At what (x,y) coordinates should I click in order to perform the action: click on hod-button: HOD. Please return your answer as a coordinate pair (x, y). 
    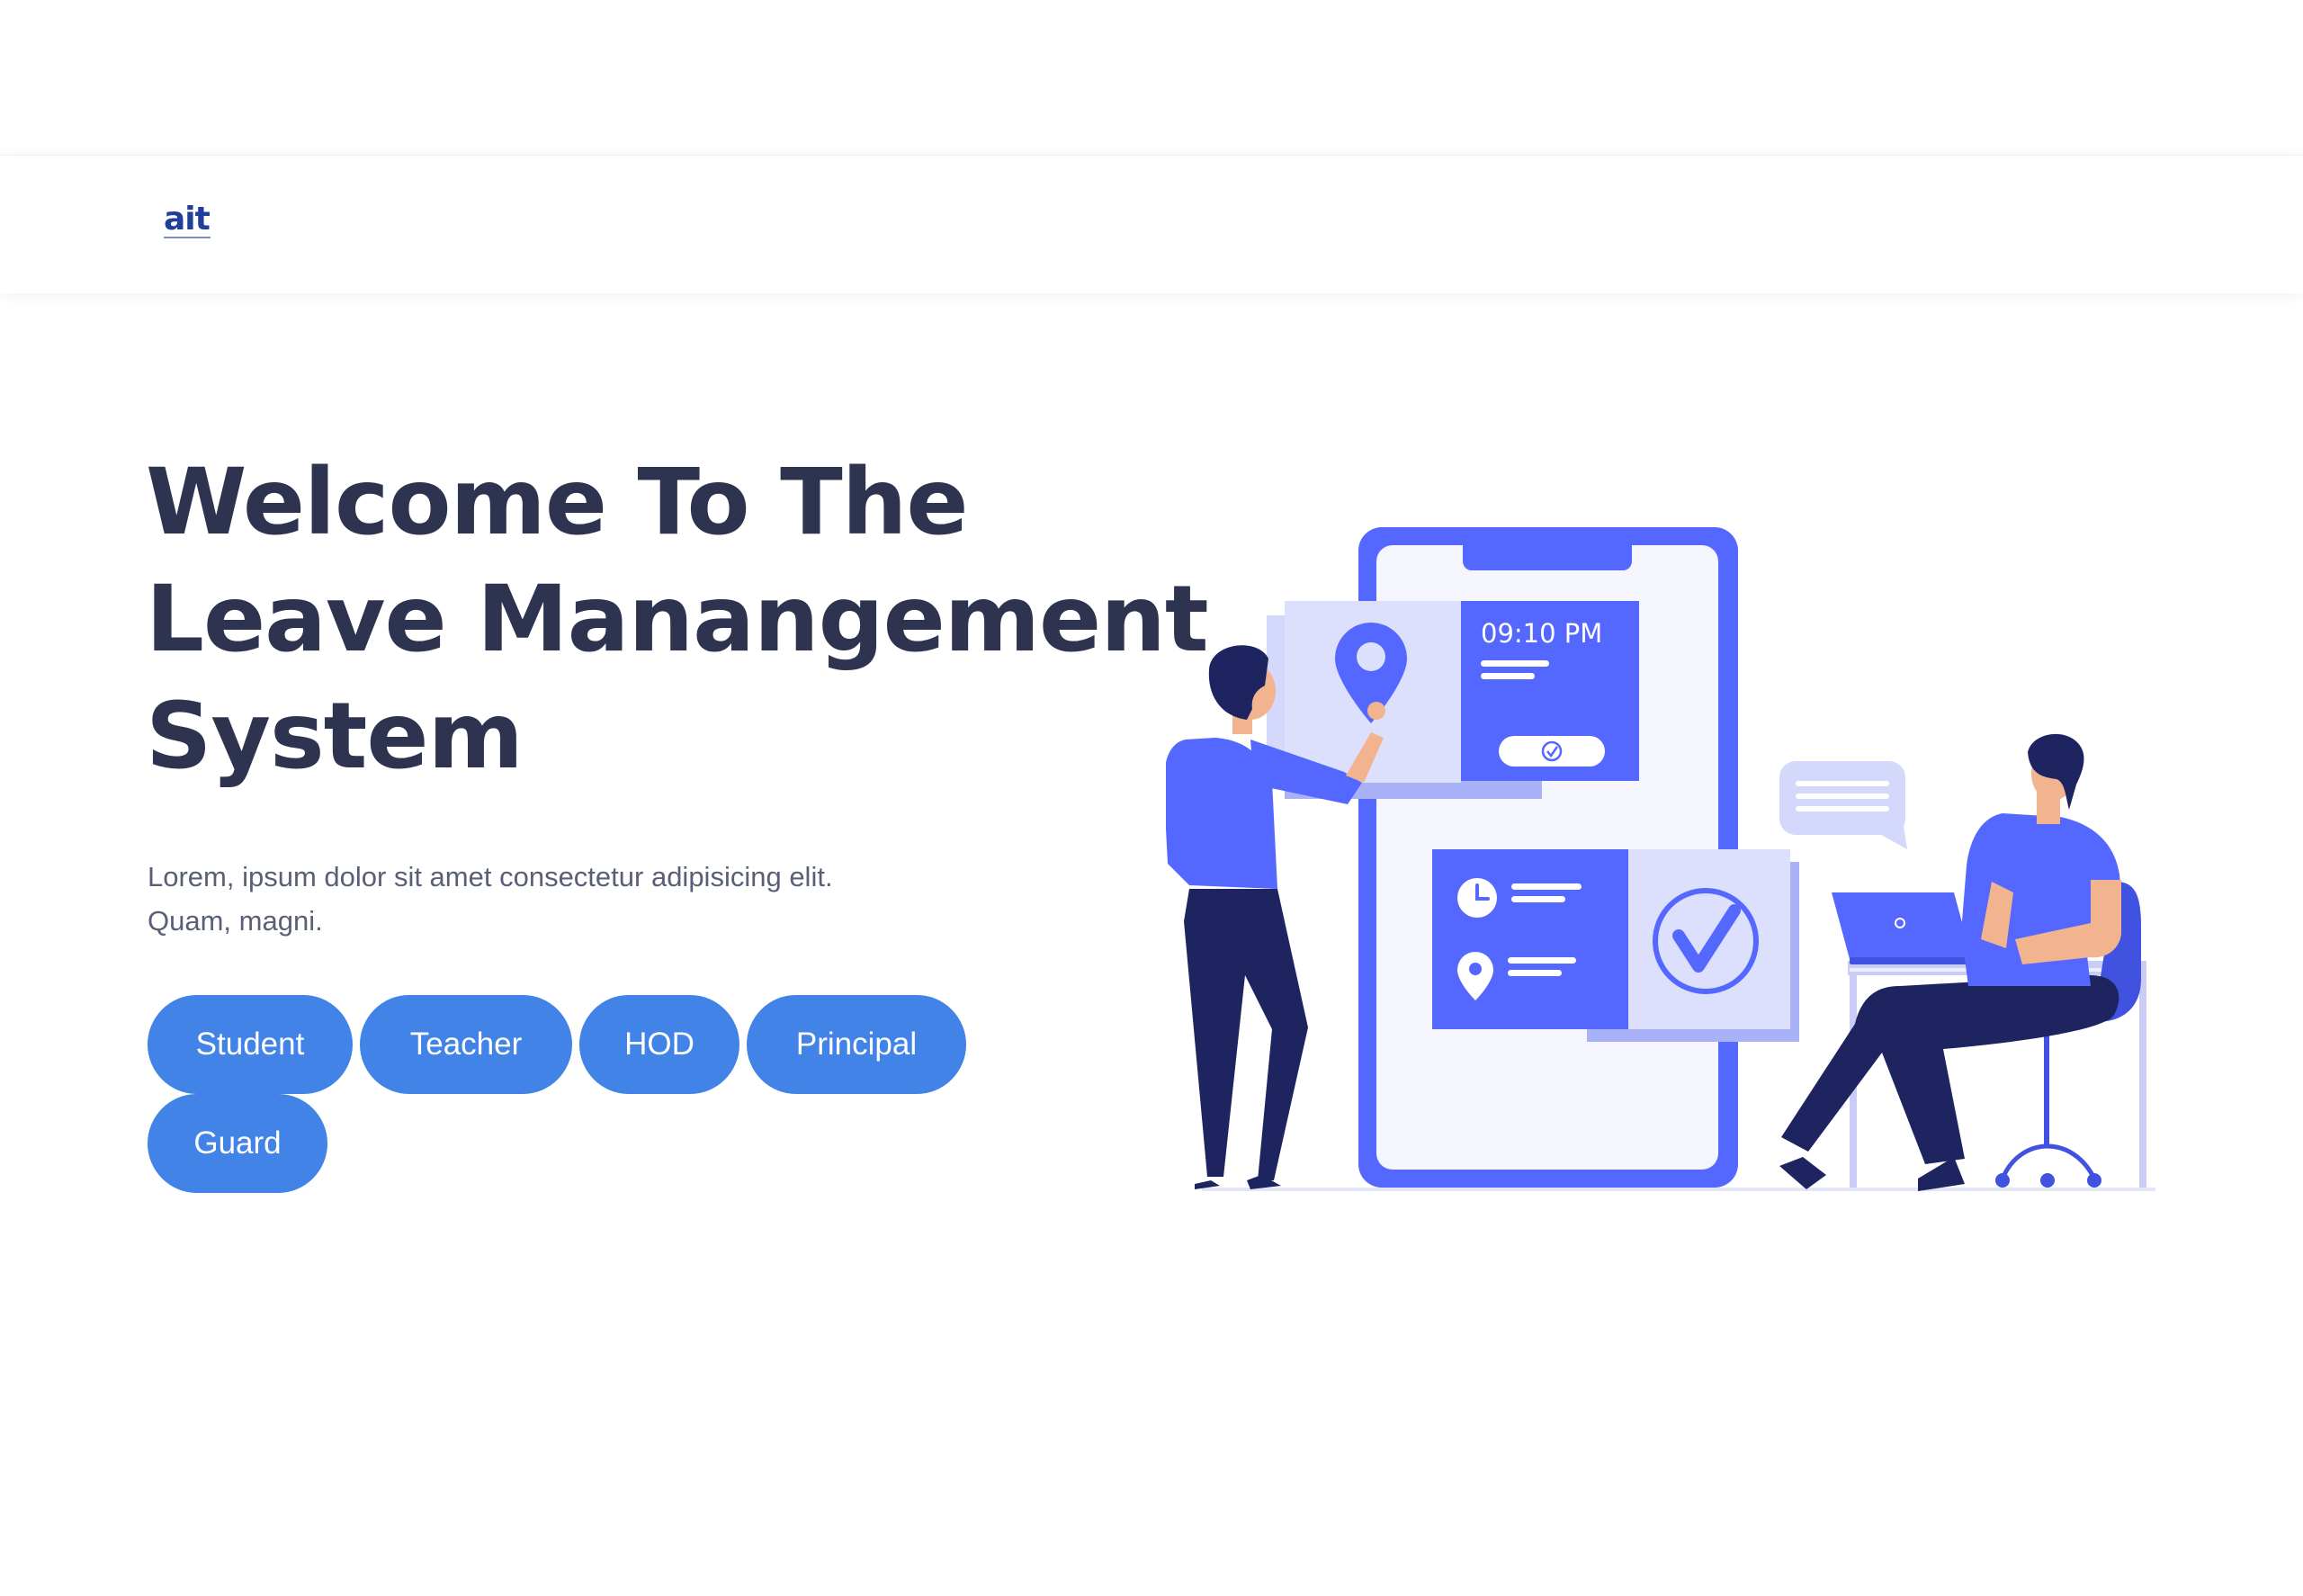
    Looking at the image, I should click on (659, 1044).